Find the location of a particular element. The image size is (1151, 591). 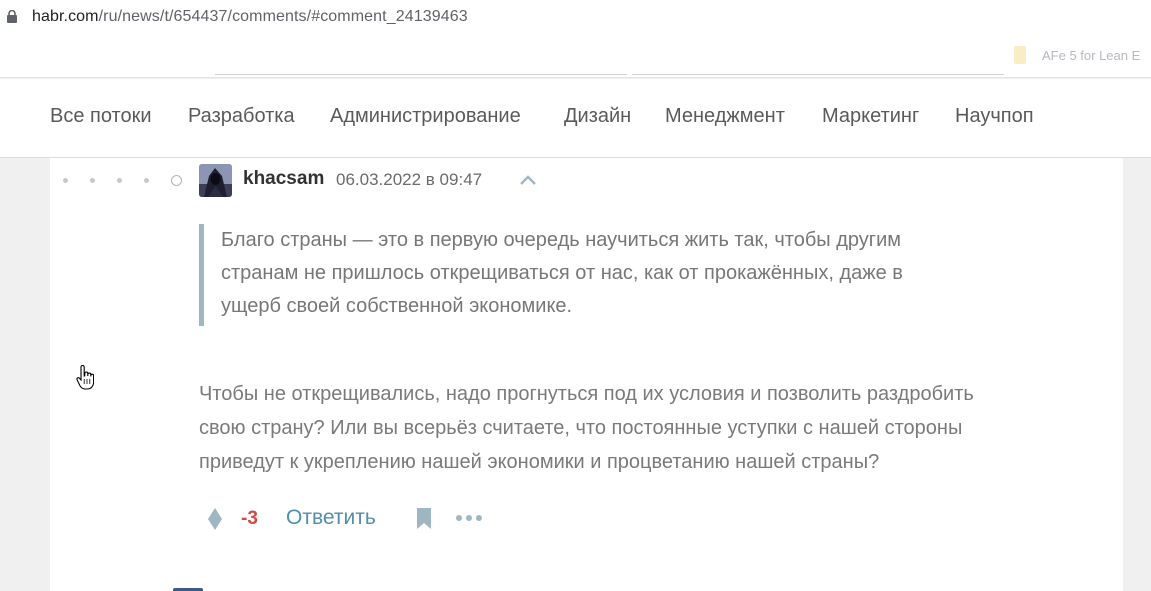

reply-button: Ответить is located at coordinates (331, 518).